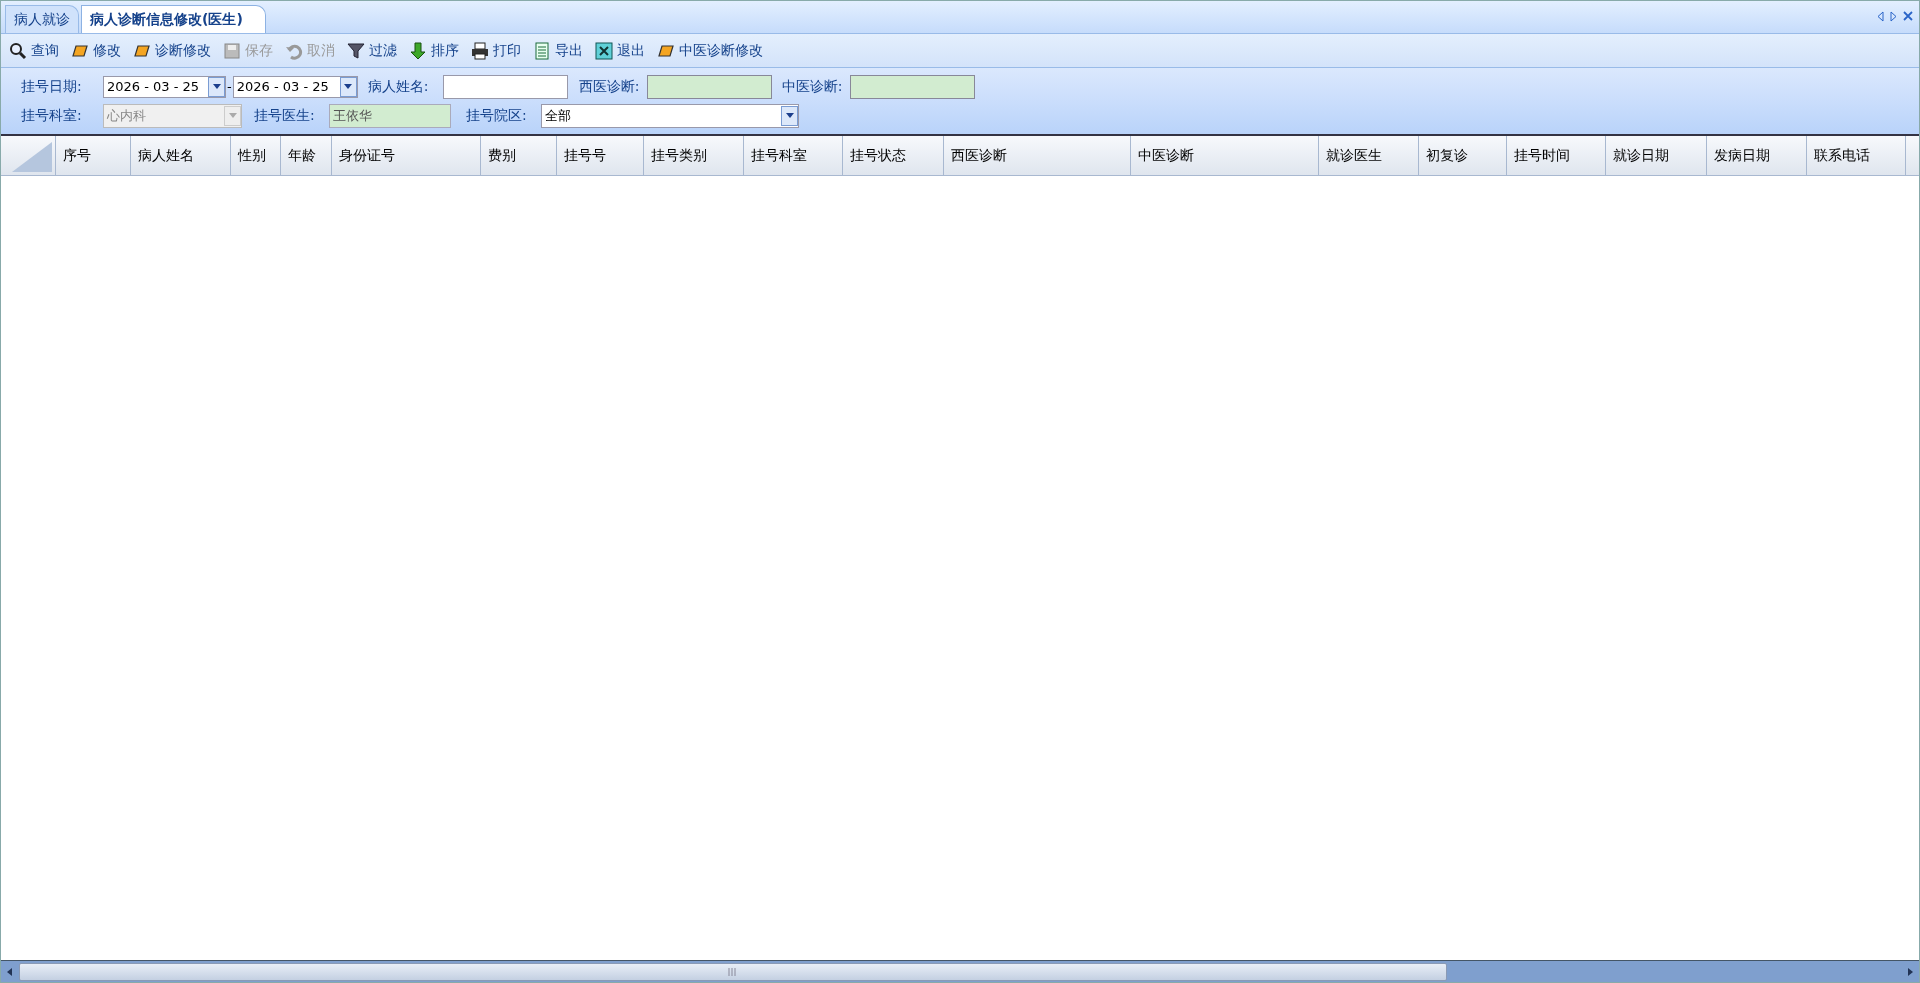 The height and width of the screenshot is (983, 1920). I want to click on toolbar-button: 退出, so click(620, 50).